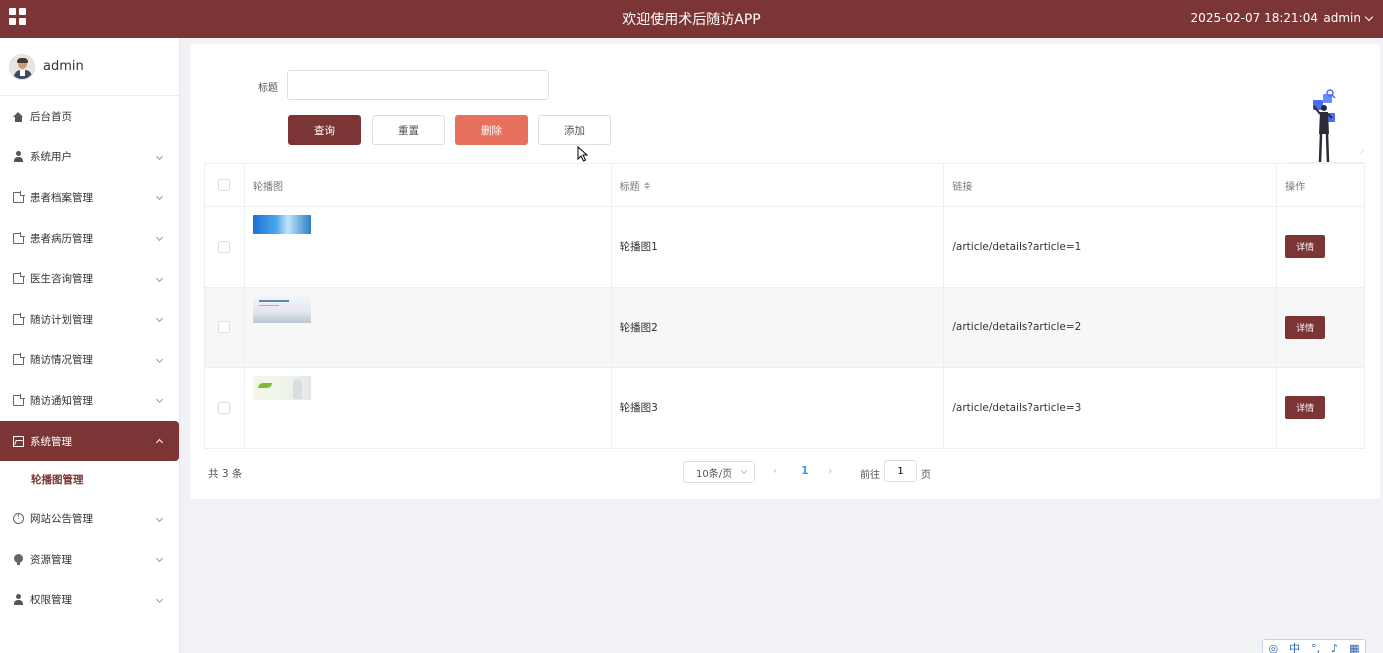 Image resolution: width=1383 pixels, height=653 pixels. I want to click on delete-button: 删除, so click(491, 130).